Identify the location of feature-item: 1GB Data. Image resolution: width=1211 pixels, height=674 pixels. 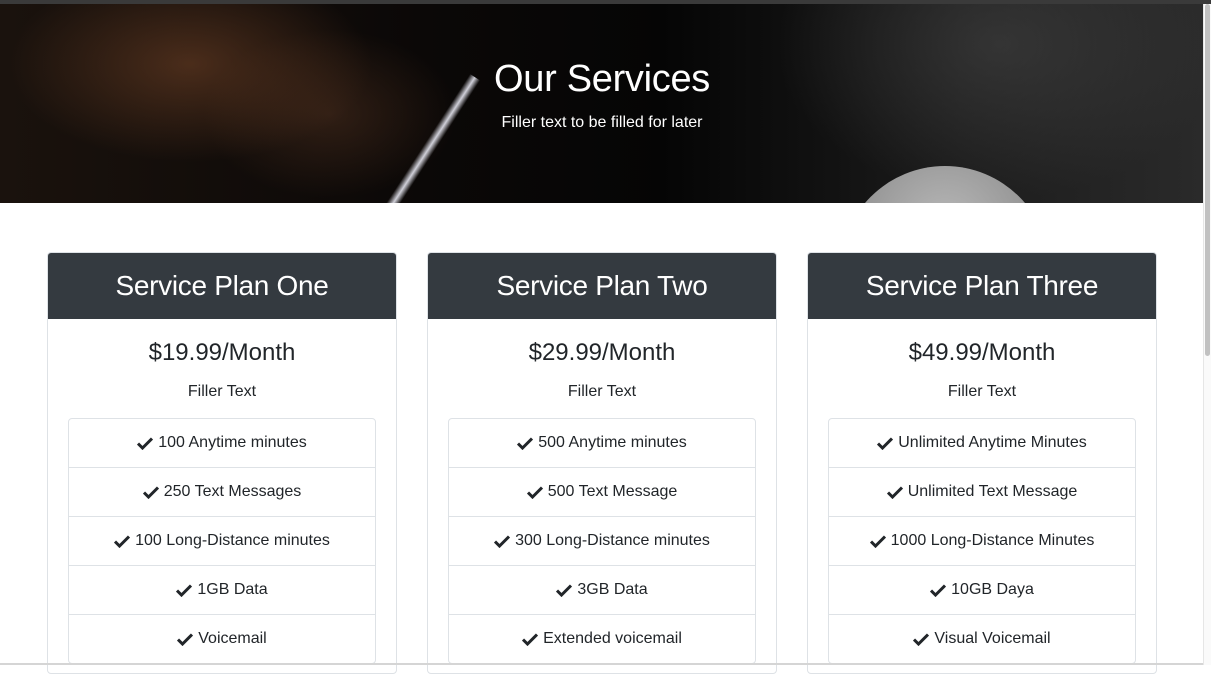
(222, 590).